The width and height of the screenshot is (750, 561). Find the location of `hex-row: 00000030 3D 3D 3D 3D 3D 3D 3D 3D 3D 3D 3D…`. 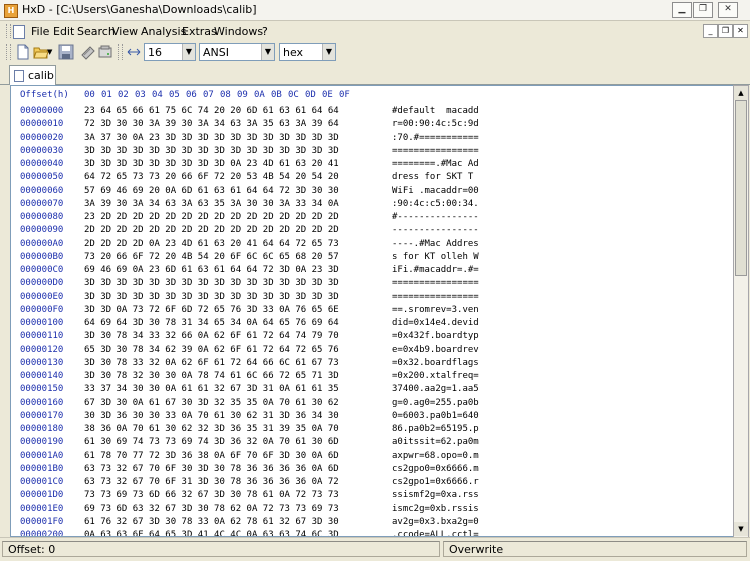

hex-row: 00000030 3D 3D 3D 3D 3D 3D 3D 3D 3D 3D 3D… is located at coordinates (372, 152).